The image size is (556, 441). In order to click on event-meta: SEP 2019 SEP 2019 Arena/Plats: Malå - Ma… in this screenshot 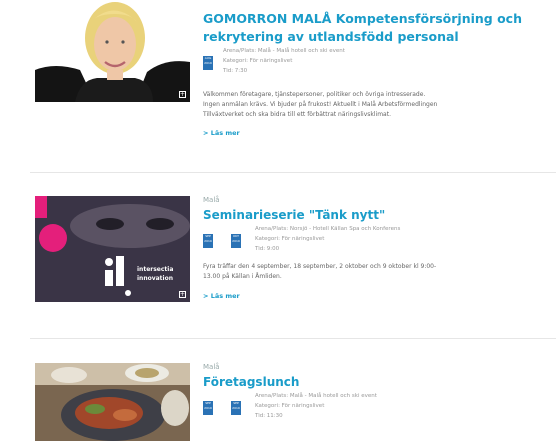, I will do `click(375, 407)`.